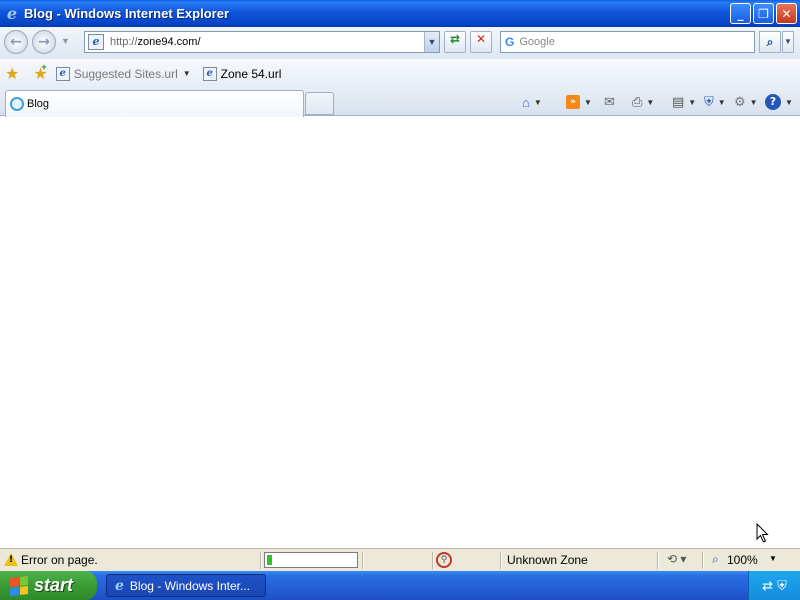 This screenshot has width=800, height=600. I want to click on help-icon: ?, so click(773, 102).